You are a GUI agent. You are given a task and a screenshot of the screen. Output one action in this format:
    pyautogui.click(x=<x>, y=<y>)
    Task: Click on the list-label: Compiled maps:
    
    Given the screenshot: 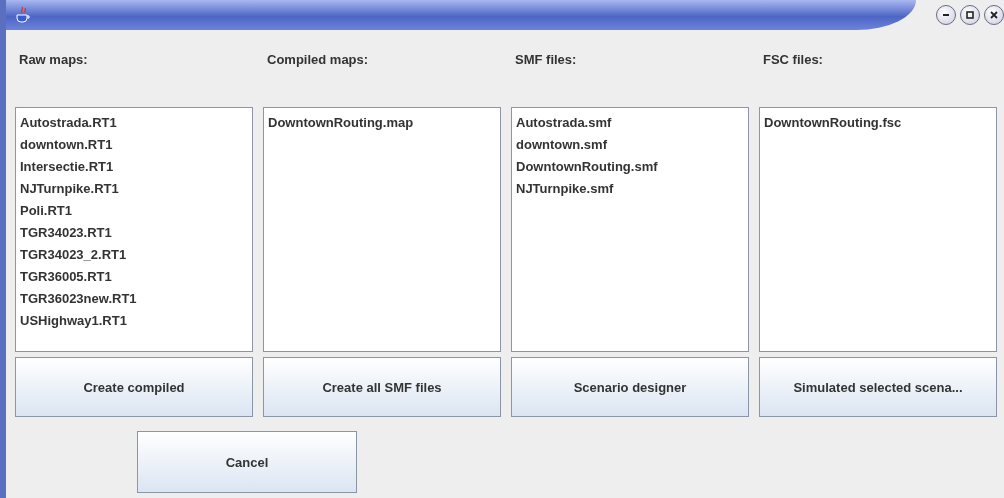 What is the action you would take?
    pyautogui.click(x=318, y=60)
    